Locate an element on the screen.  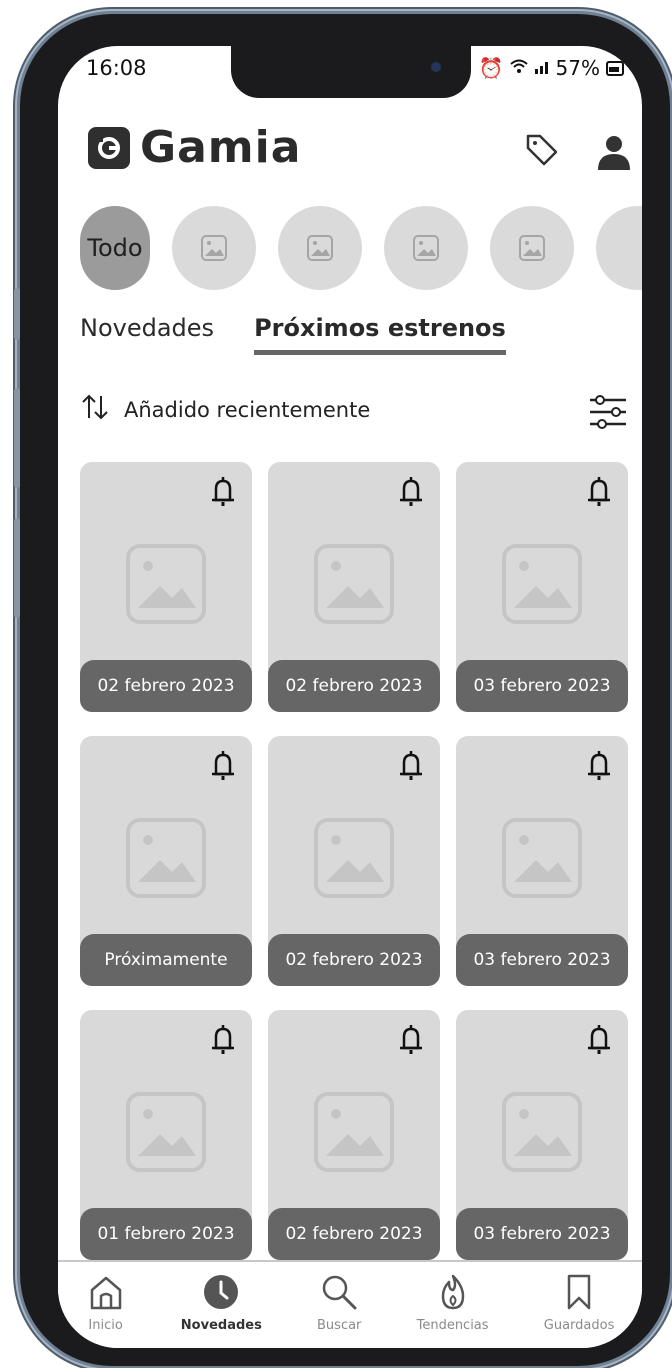
tab-news: Novedades is located at coordinates (147, 334).